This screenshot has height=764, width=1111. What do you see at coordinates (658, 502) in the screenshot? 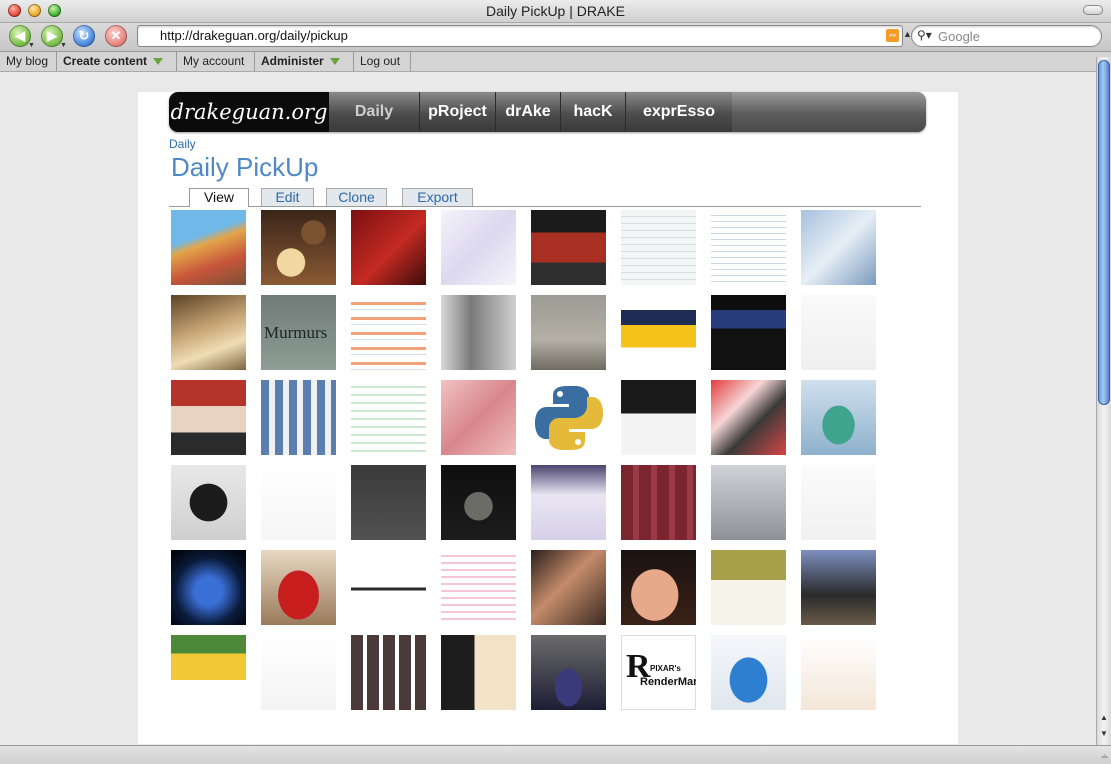
I see `thumbnail-app-ui` at bounding box center [658, 502].